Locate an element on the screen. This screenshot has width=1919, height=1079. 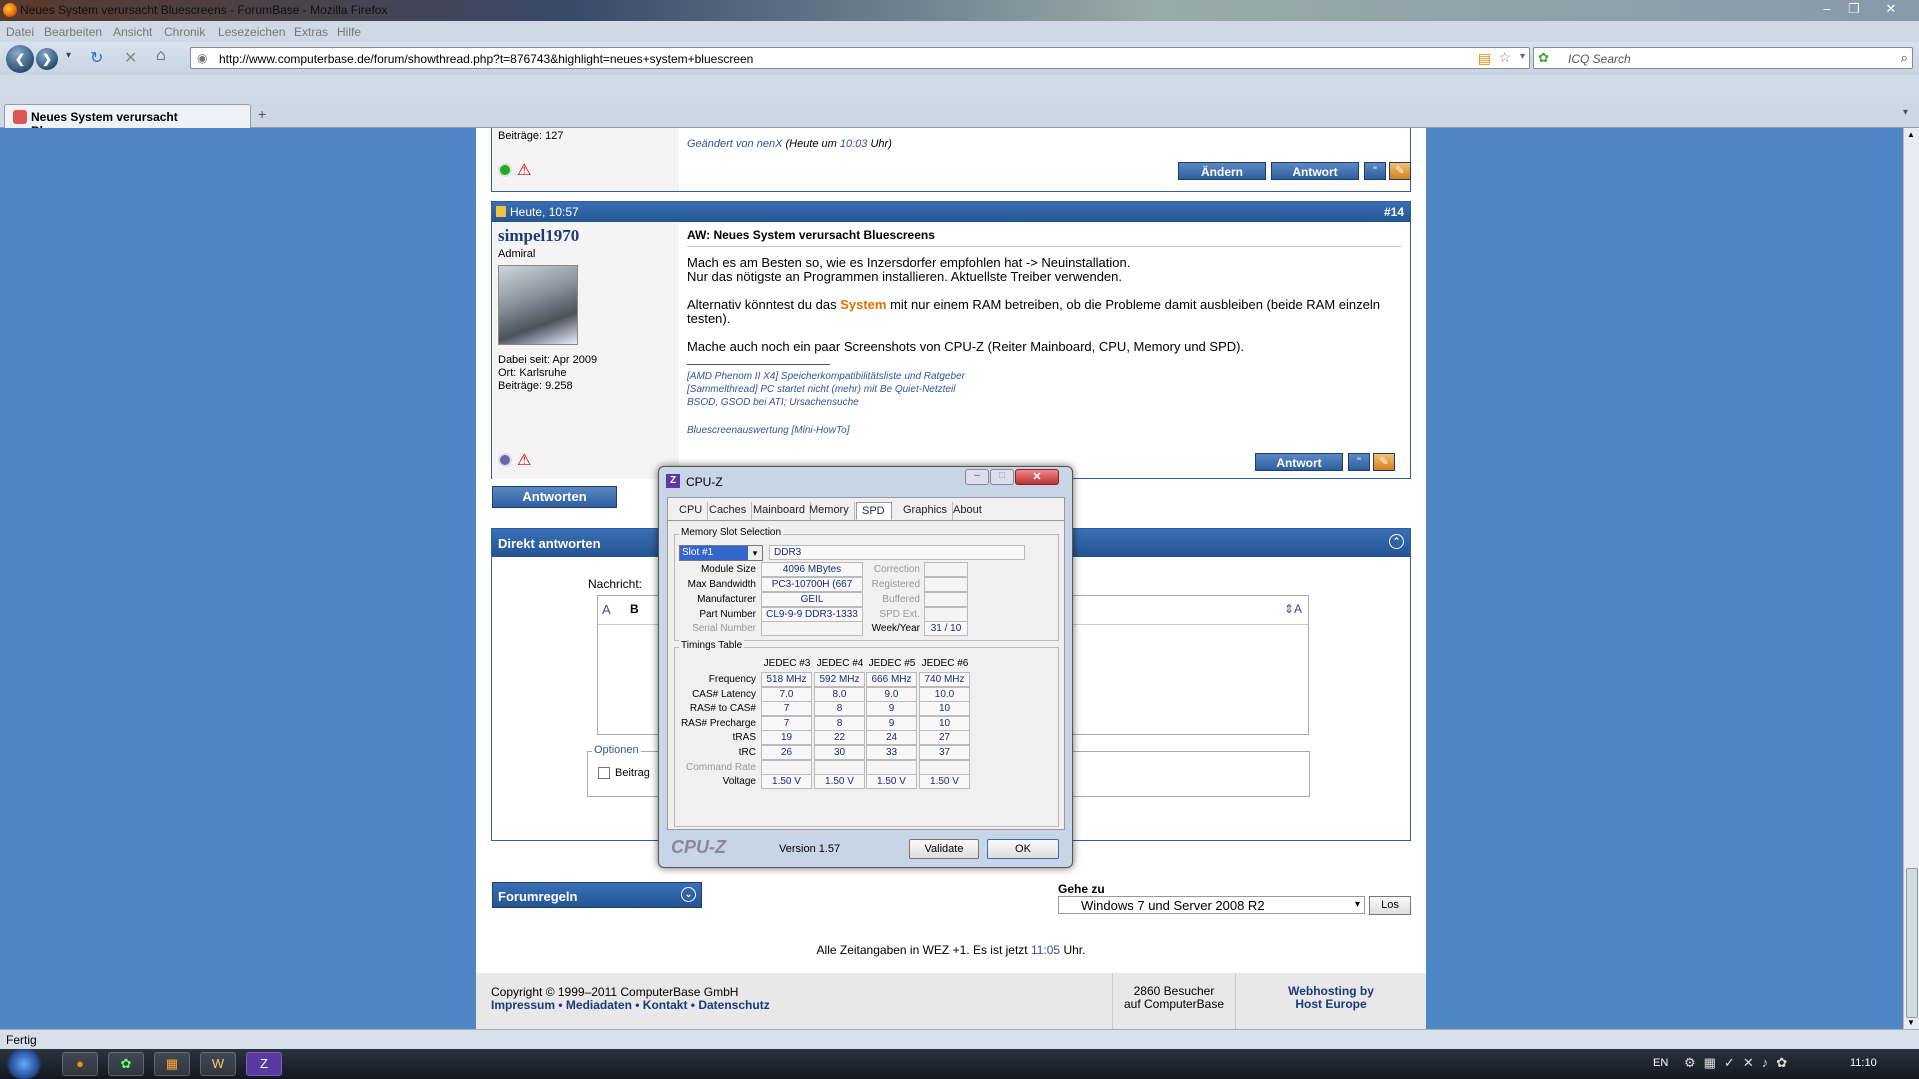
username: simpel1970 is located at coordinates (538, 236).